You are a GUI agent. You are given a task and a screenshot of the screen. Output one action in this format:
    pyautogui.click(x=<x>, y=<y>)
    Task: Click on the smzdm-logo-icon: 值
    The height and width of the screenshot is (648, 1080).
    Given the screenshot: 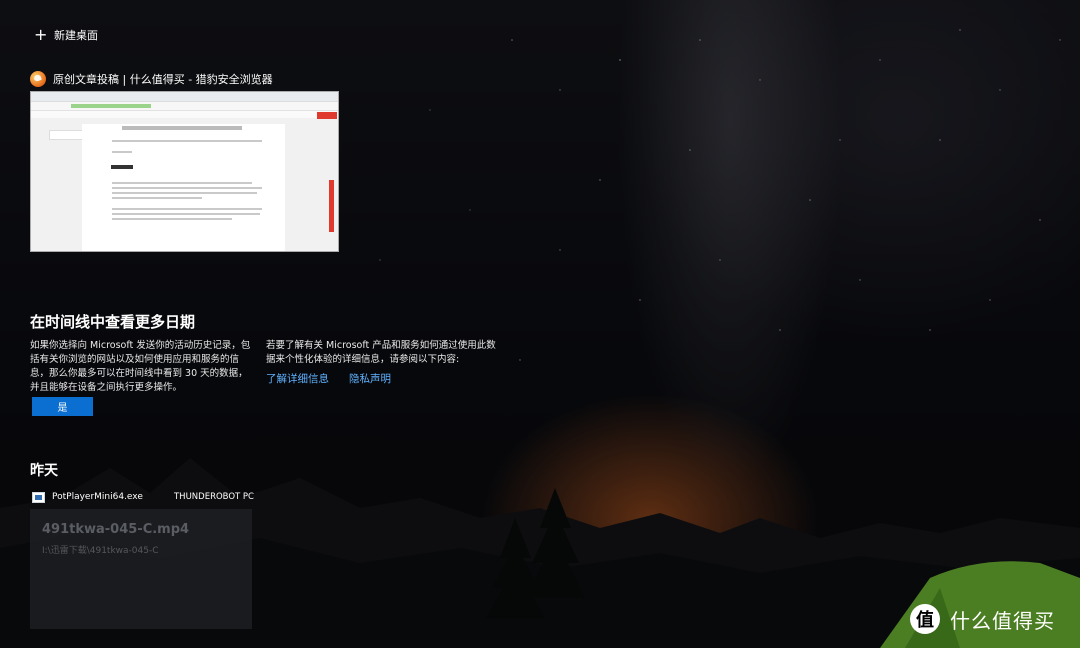 What is the action you would take?
    pyautogui.click(x=925, y=619)
    